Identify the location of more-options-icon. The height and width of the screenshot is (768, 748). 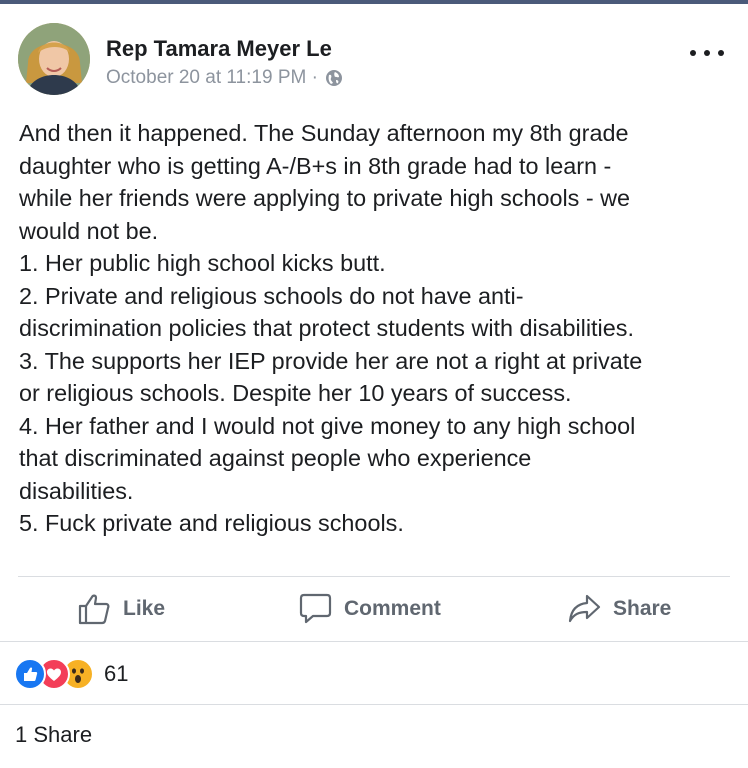
(707, 53).